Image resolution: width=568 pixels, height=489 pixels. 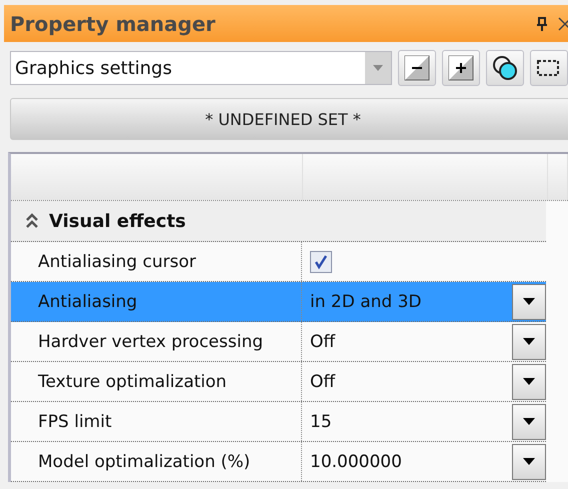 I want to click on section-title: Visual effects, so click(x=117, y=221).